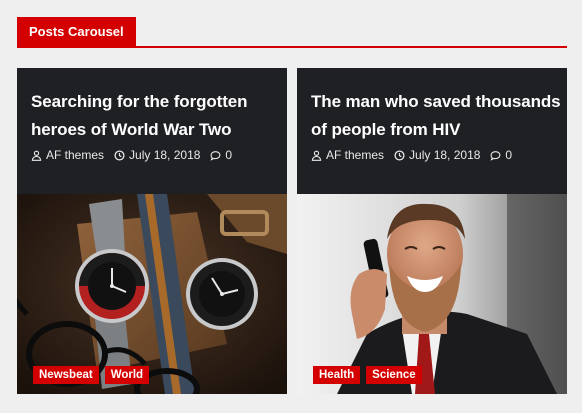 This screenshot has height=413, width=582. I want to click on category-tag: Science, so click(394, 375).